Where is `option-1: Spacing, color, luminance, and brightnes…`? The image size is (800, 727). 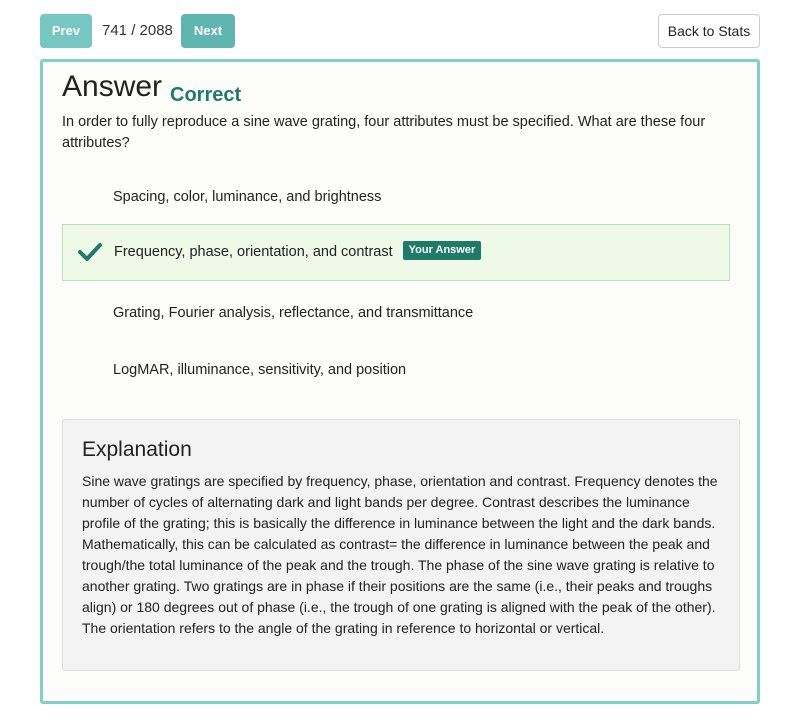 option-1: Spacing, color, luminance, and brightnes… is located at coordinates (396, 197).